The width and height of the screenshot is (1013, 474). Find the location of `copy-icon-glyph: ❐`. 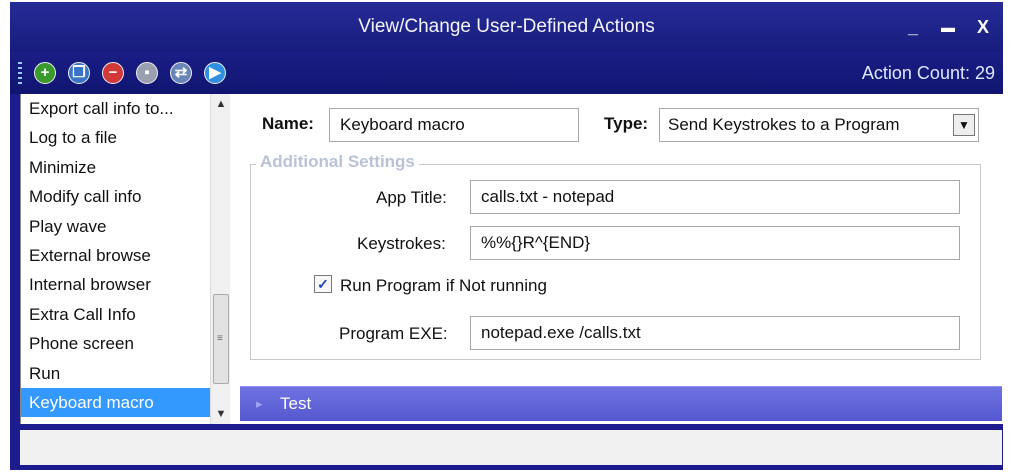

copy-icon-glyph: ❐ is located at coordinates (79, 72).